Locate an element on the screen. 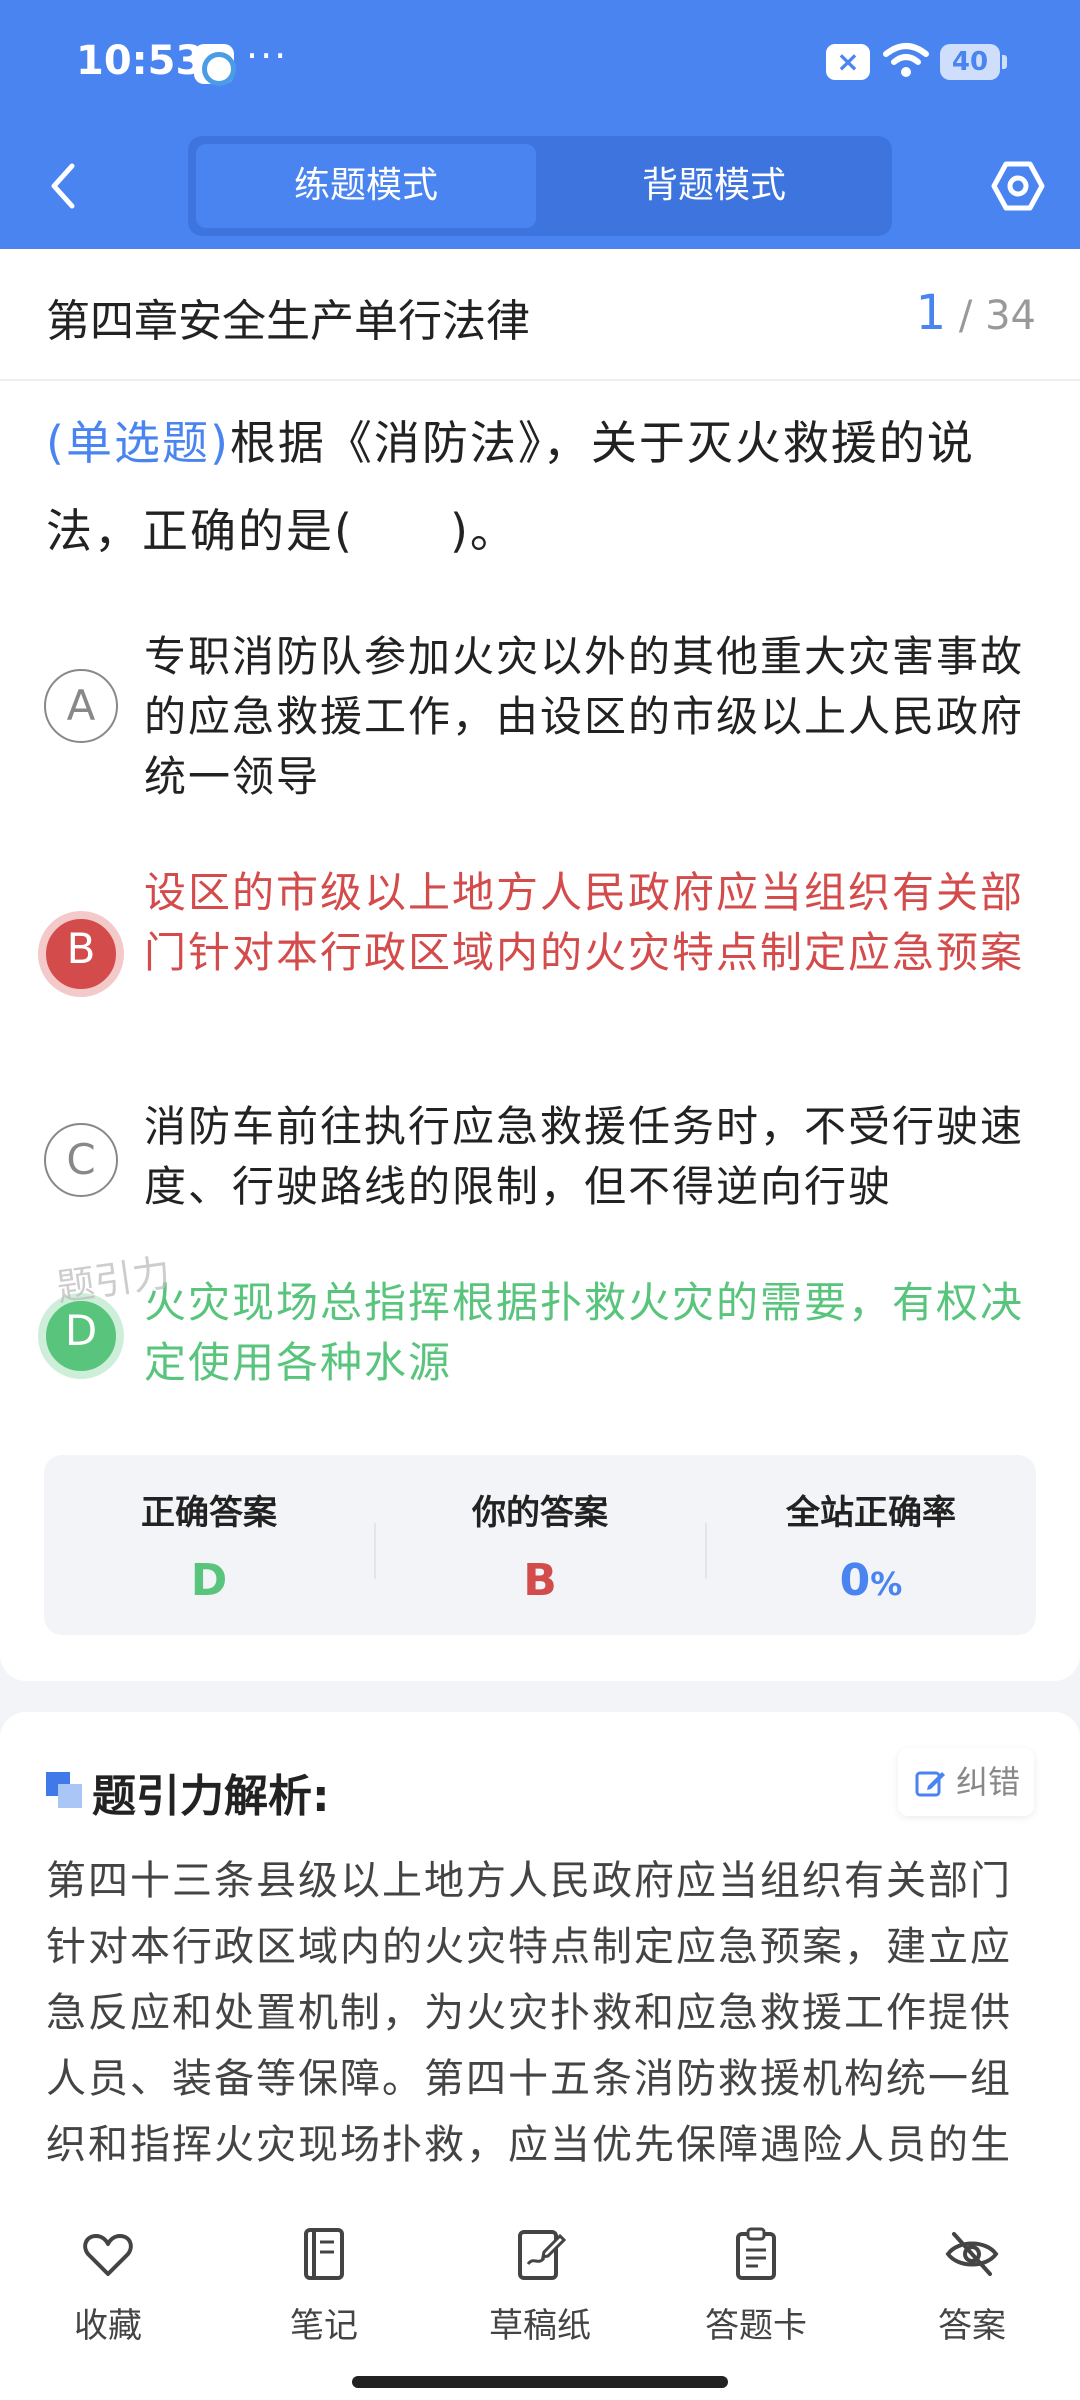 The image size is (1080, 2400). wifi-icon is located at coordinates (906, 60).